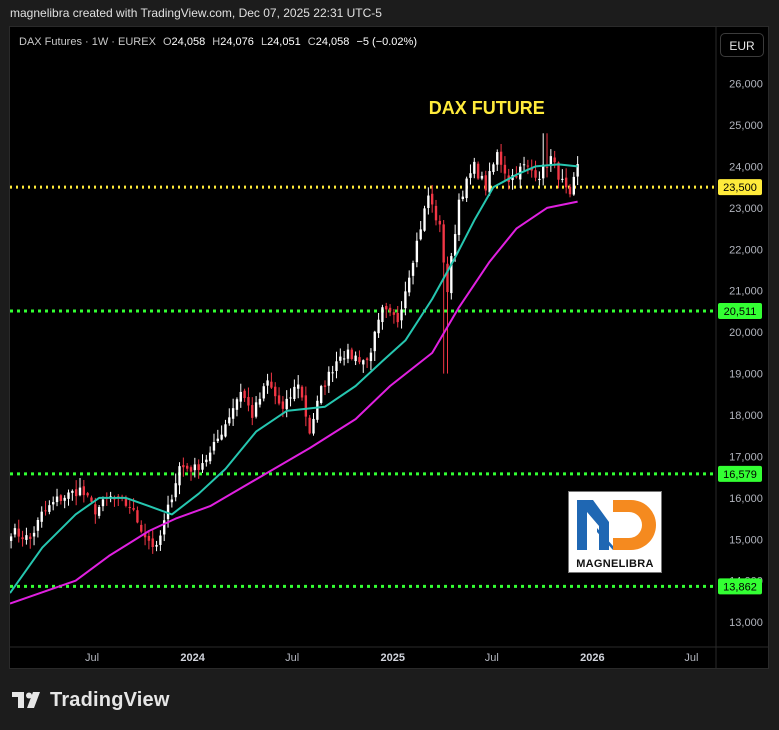 Image resolution: width=779 pixels, height=730 pixels. Describe the element at coordinates (386, 42) in the screenshot. I see `ohlc-change: −5 (−0.02%)` at that location.